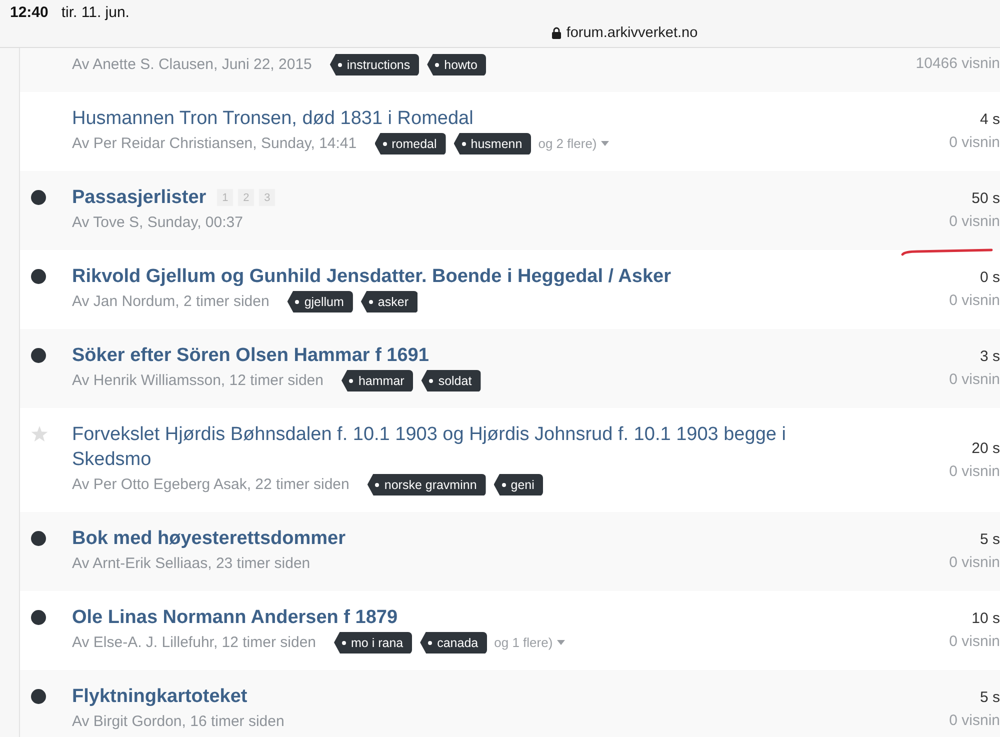  I want to click on author-line: Av Tove S, Sunday, 00:37, so click(157, 222).